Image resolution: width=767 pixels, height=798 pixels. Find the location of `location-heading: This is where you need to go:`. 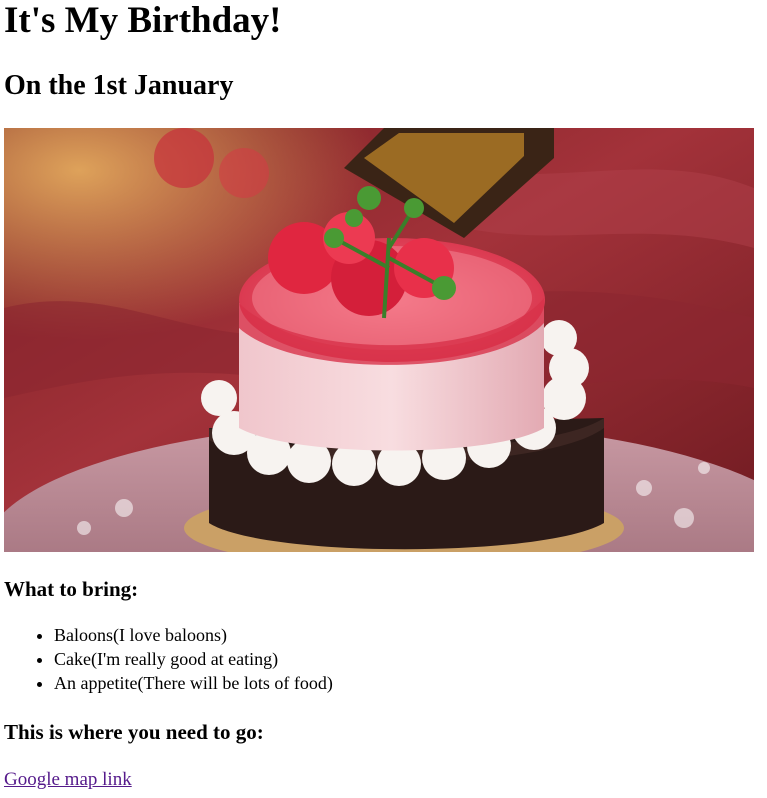

location-heading: This is where you need to go: is located at coordinates (134, 732).